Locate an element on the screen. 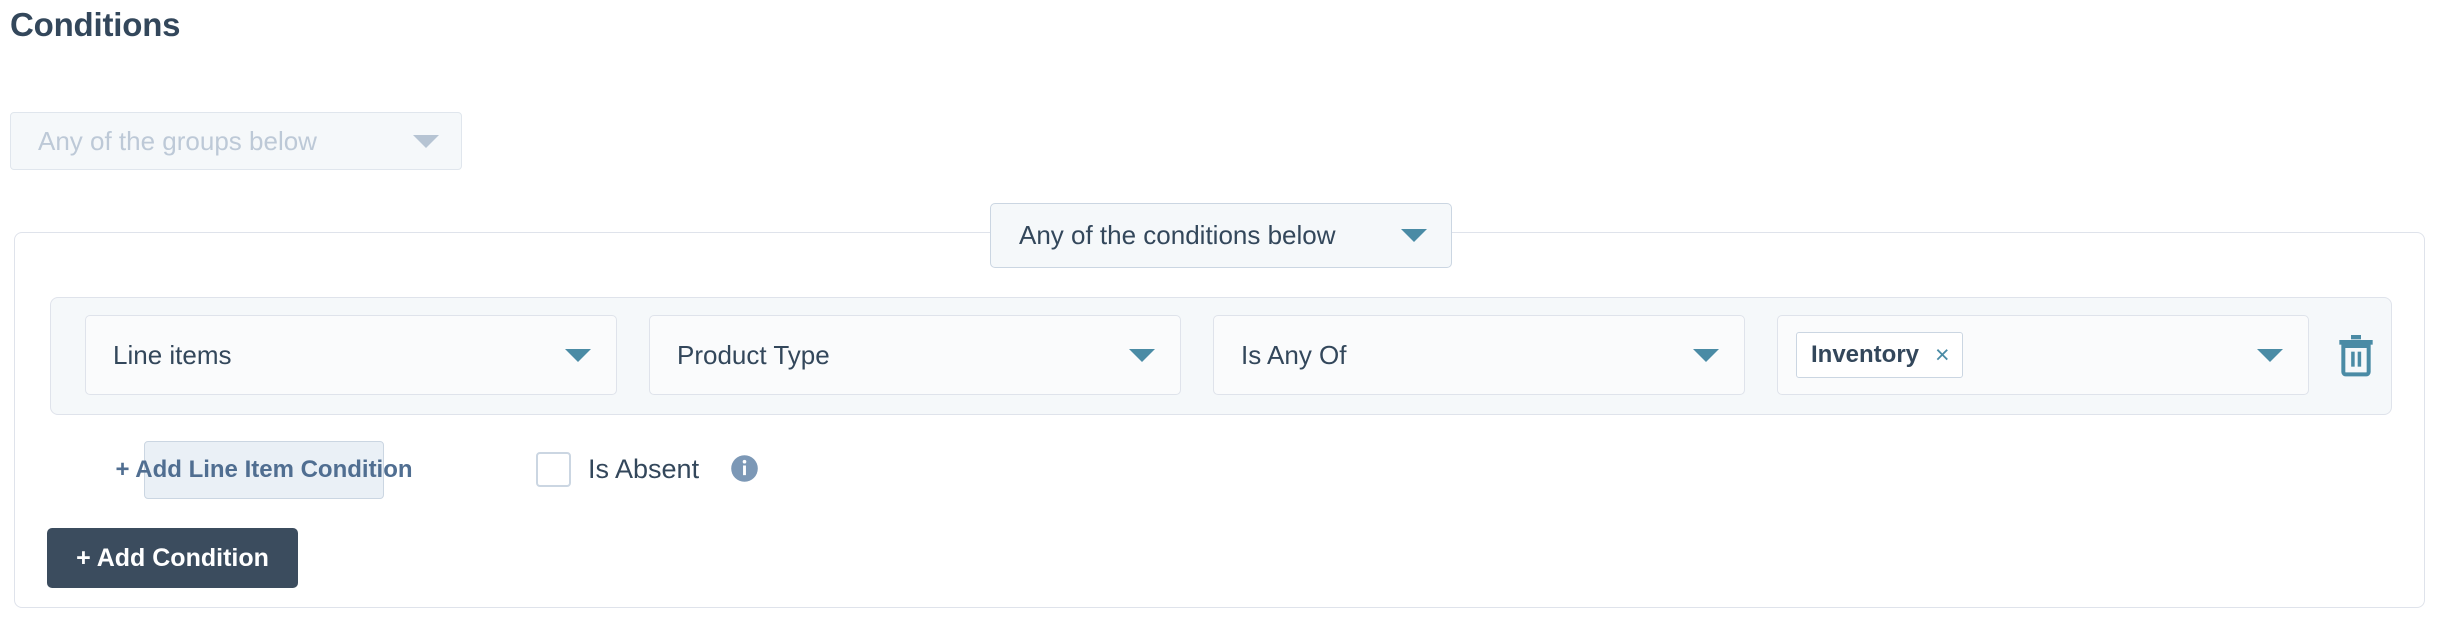 The width and height of the screenshot is (2440, 630). condition-operator-value: Is Any Of is located at coordinates (1294, 354).